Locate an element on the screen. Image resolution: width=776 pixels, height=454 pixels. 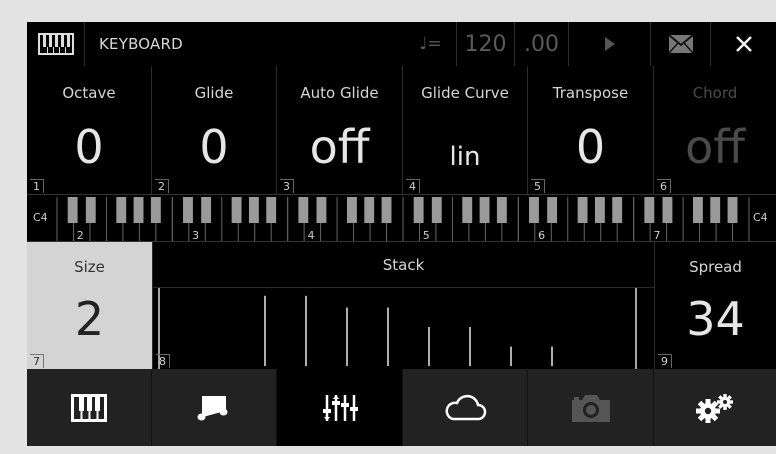
octave-marker: 3 is located at coordinates (195, 235).